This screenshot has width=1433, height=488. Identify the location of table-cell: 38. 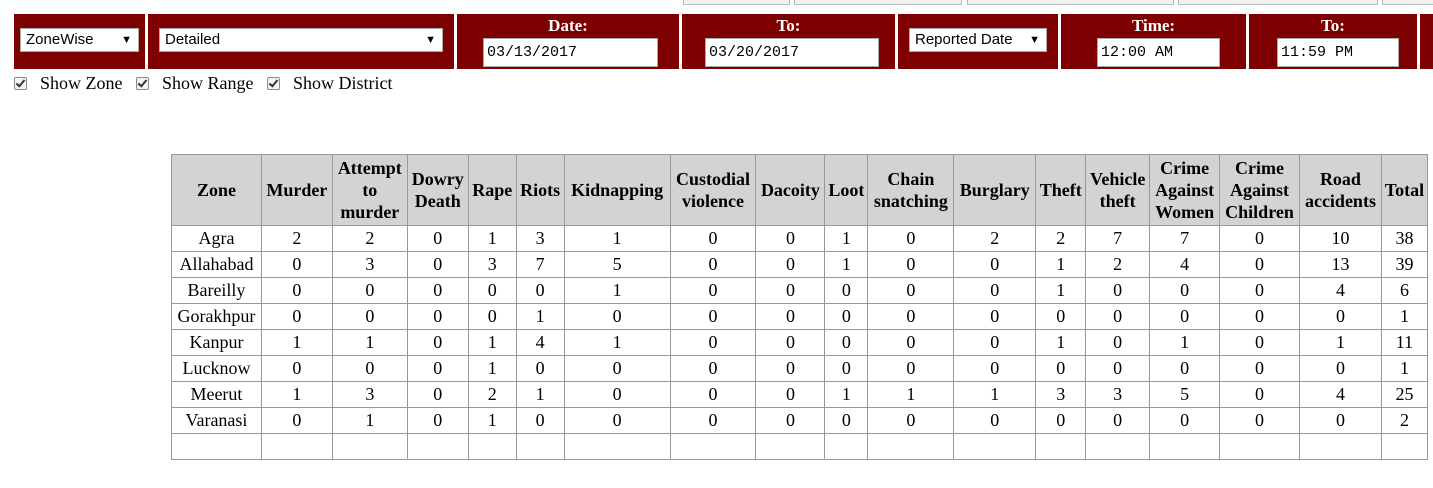
(1404, 238).